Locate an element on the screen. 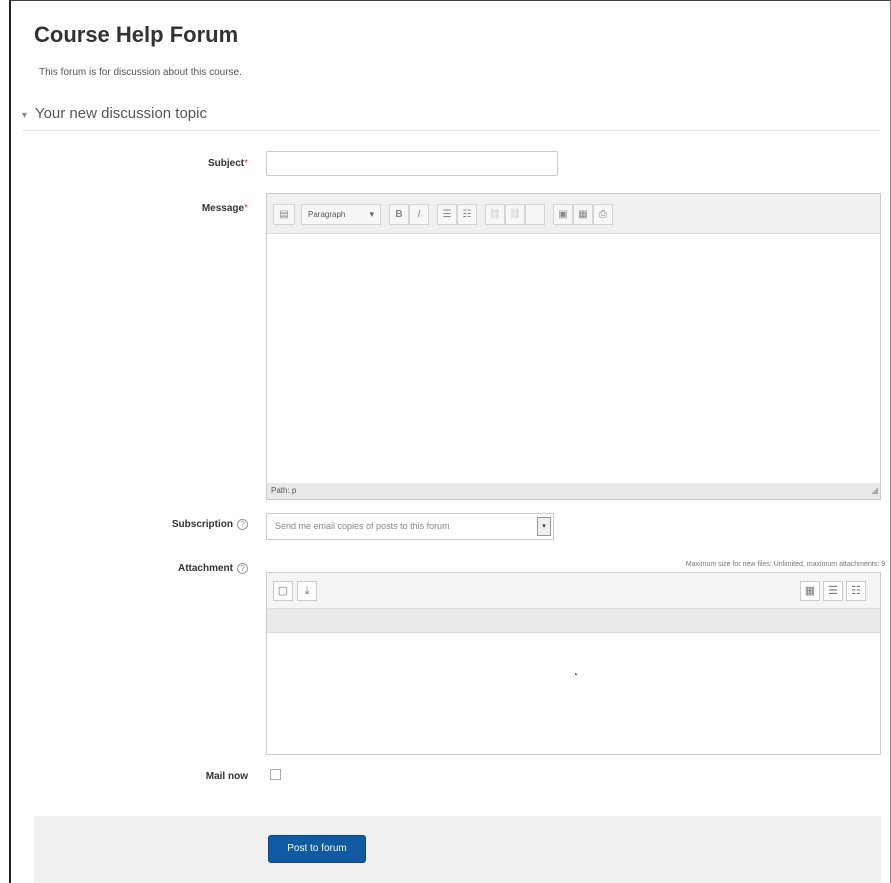  blank-icon is located at coordinates (535, 214).